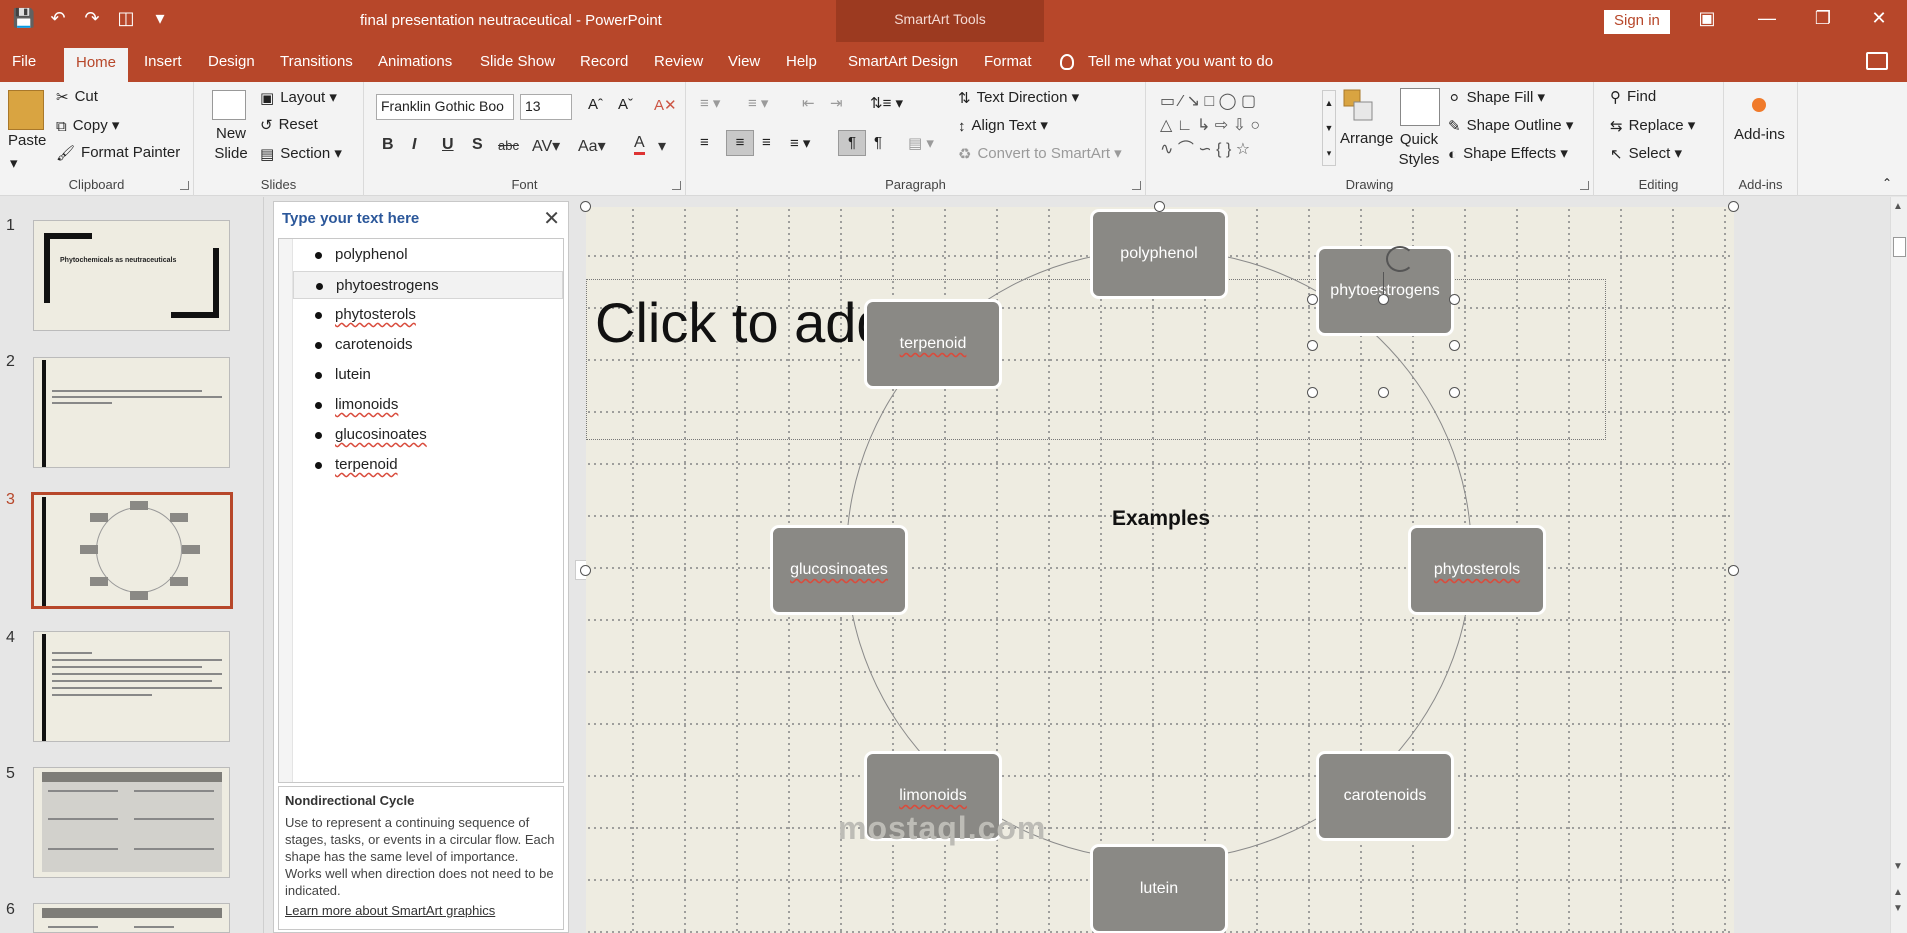 The height and width of the screenshot is (933, 1907). I want to click on justify-icon: ≡ ▾, so click(800, 143).